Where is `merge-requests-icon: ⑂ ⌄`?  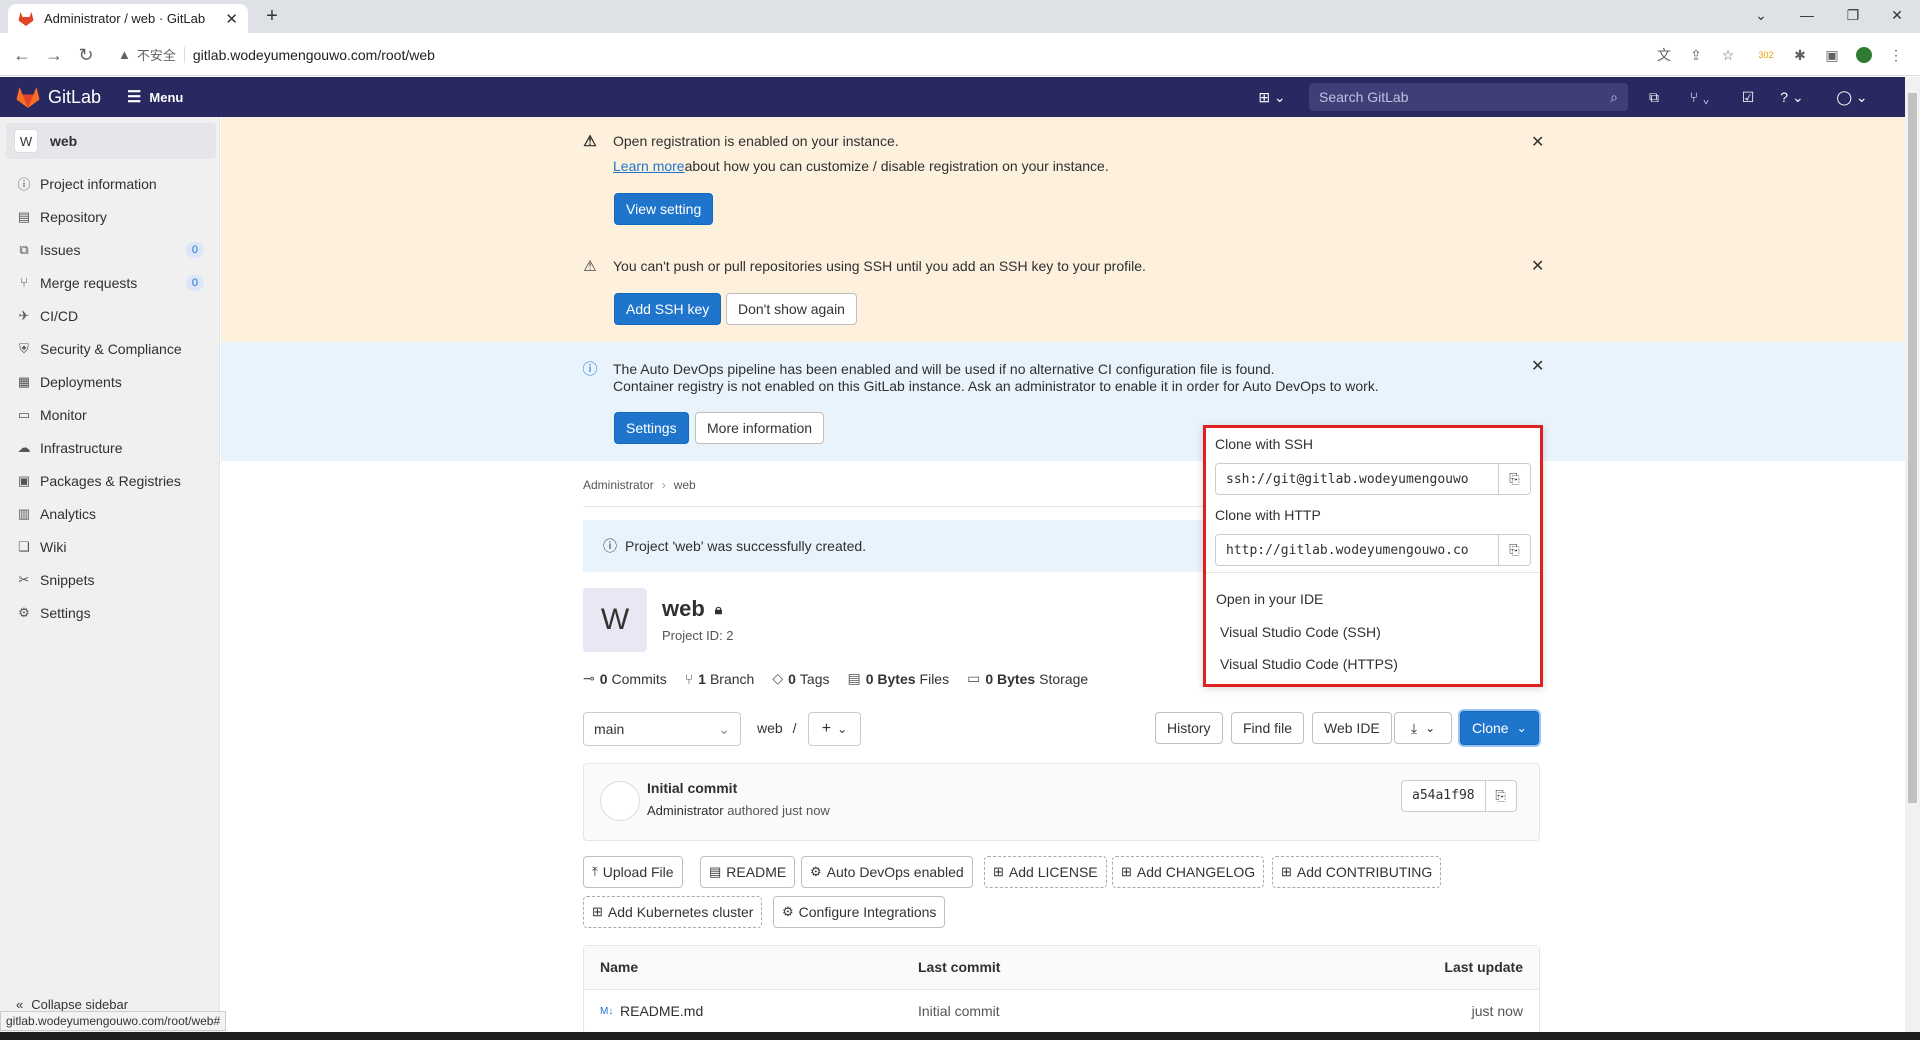 merge-requests-icon: ⑂ ⌄ is located at coordinates (1700, 97).